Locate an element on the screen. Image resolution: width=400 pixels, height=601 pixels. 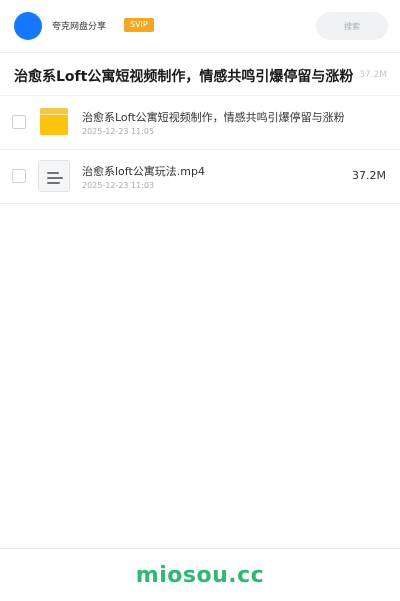
file-date: 2025-12-23 11:03 is located at coordinates (118, 185).